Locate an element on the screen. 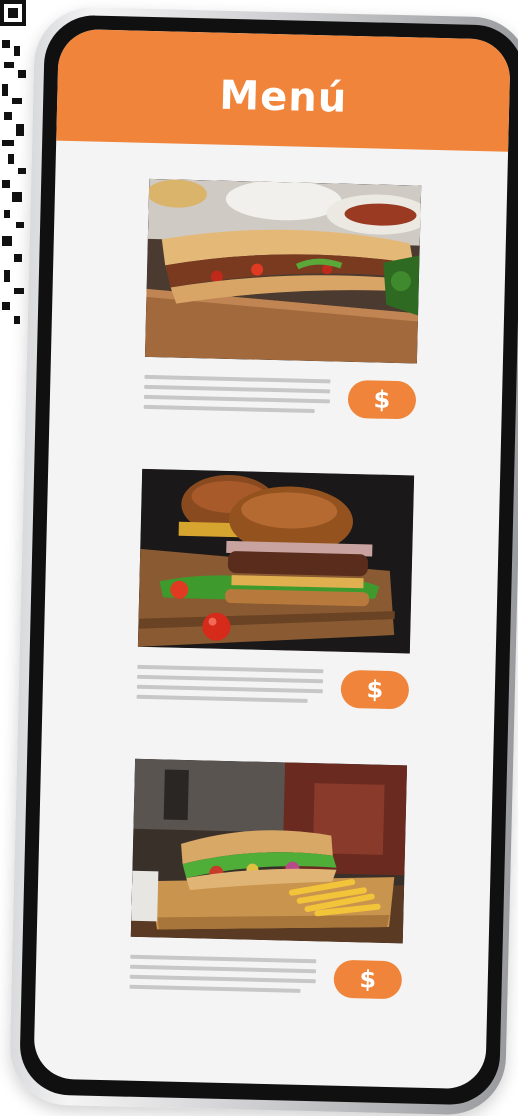 The image size is (518, 1116). sub-sandwich-fries-photo-icon is located at coordinates (269, 851).